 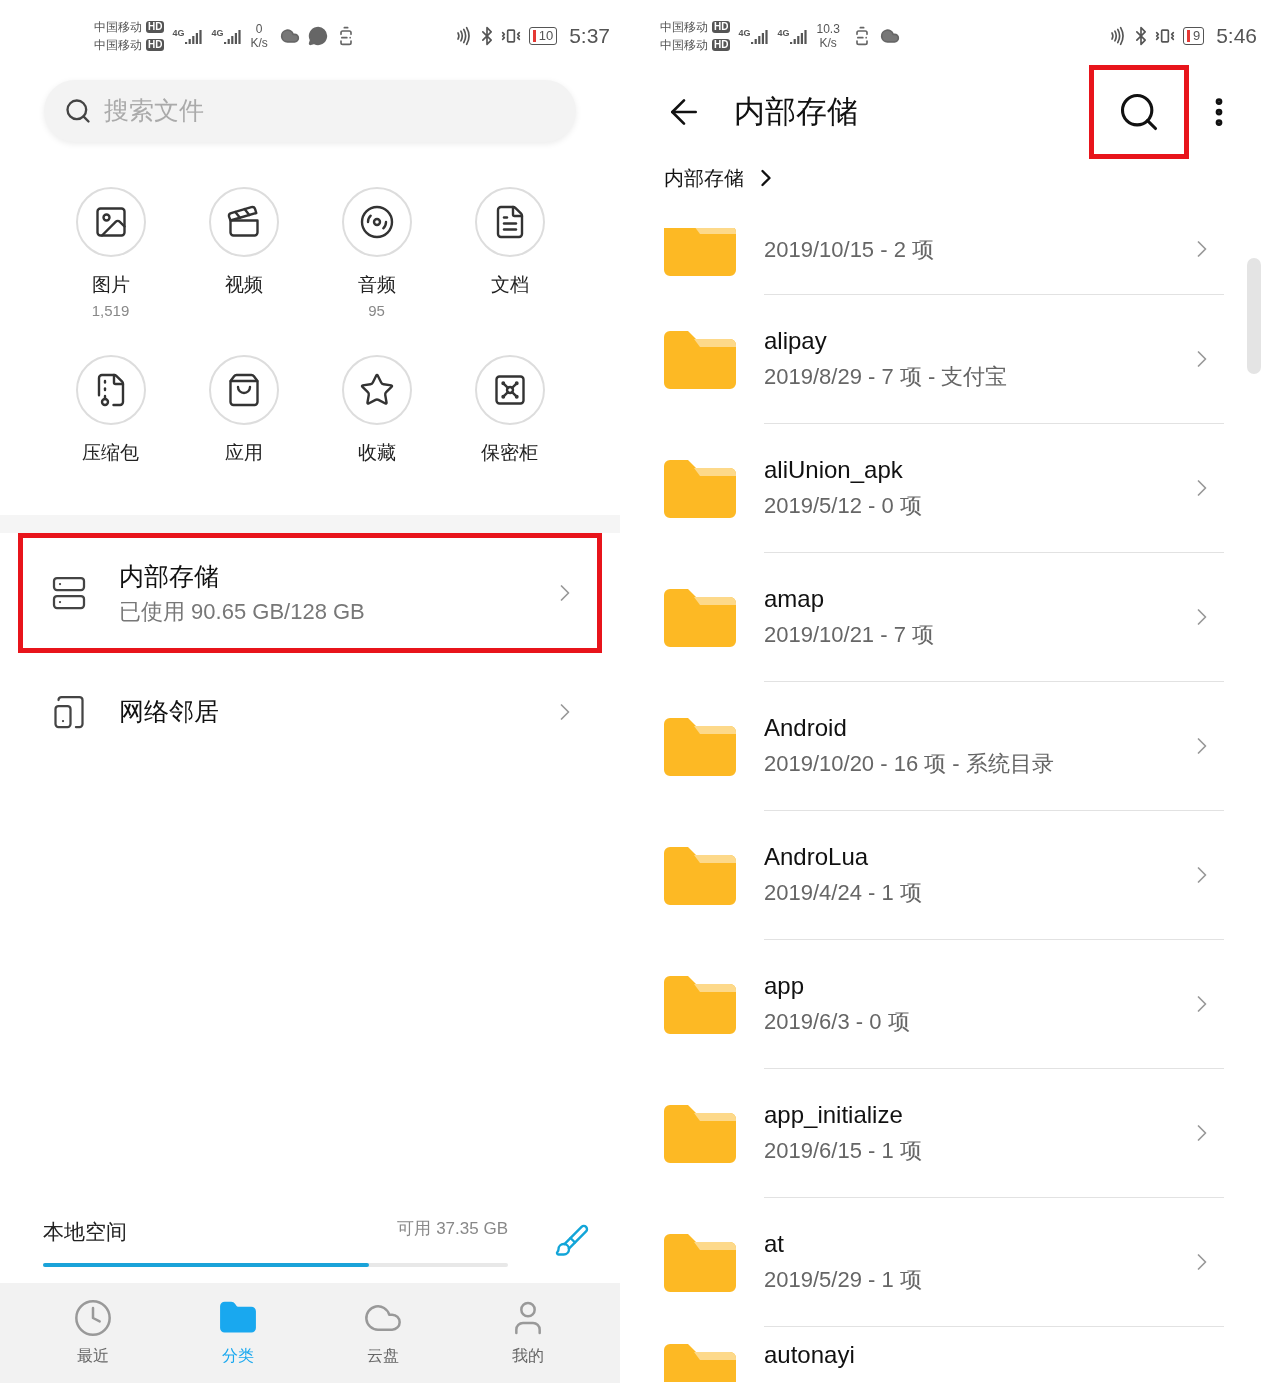 What do you see at coordinates (376, 390) in the screenshot?
I see `star-icon` at bounding box center [376, 390].